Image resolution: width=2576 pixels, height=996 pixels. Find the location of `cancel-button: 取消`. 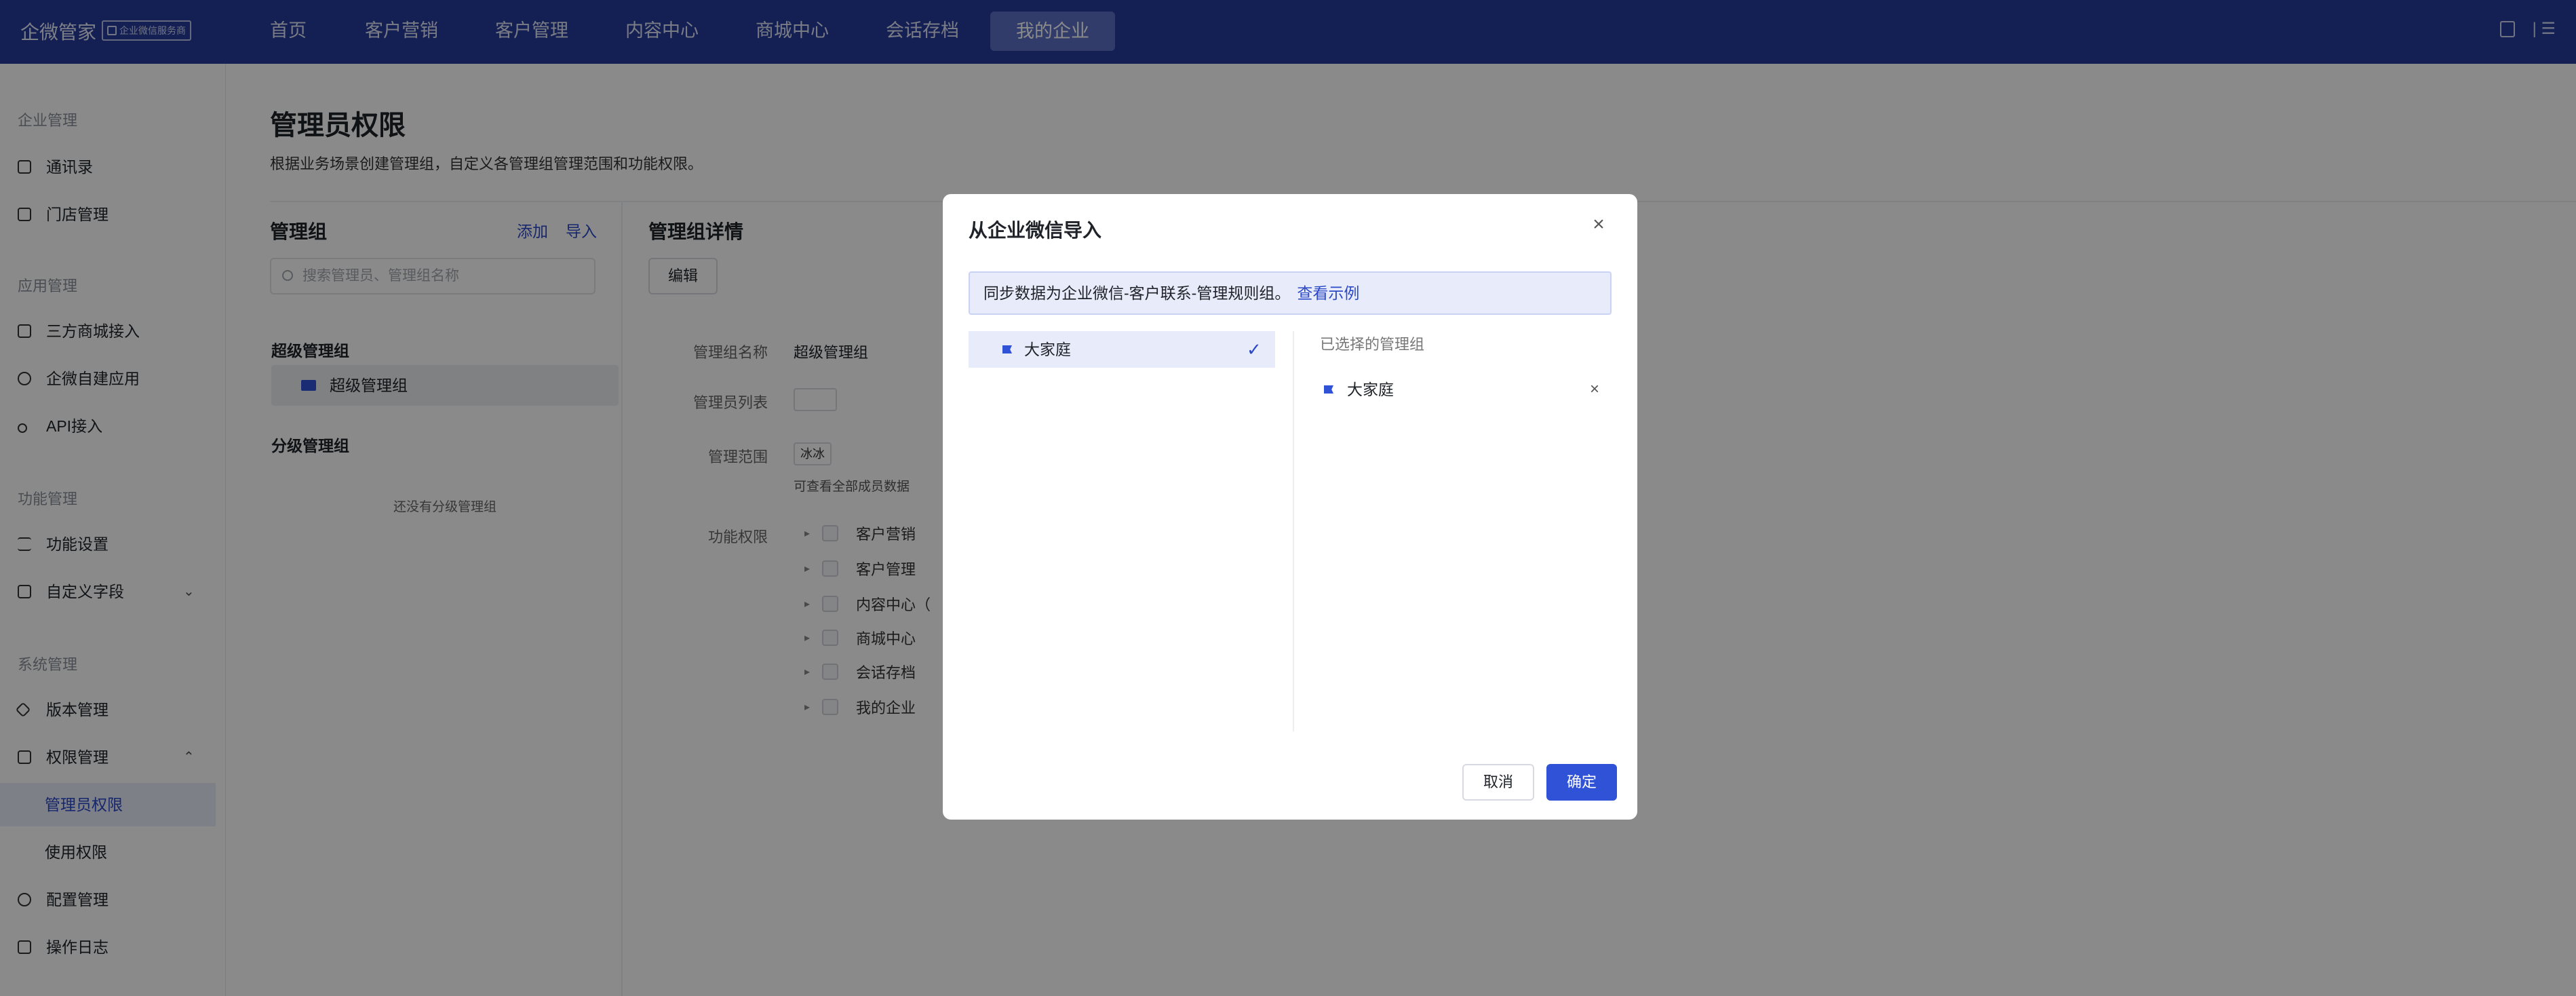

cancel-button: 取消 is located at coordinates (1498, 782).